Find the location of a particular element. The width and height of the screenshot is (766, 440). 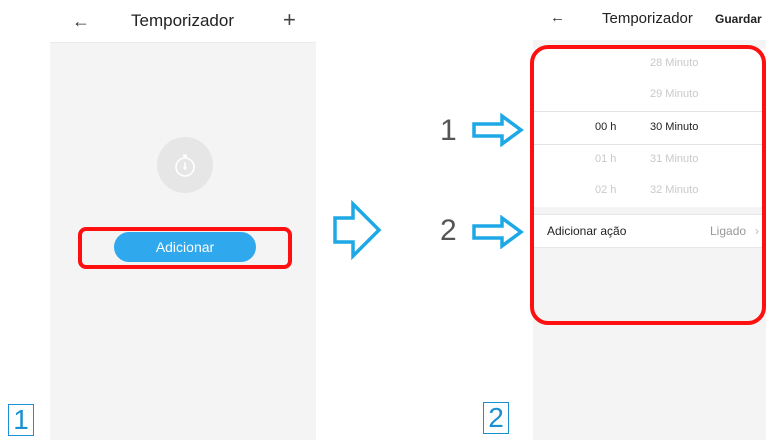

stopwatch-icon is located at coordinates (185, 165).